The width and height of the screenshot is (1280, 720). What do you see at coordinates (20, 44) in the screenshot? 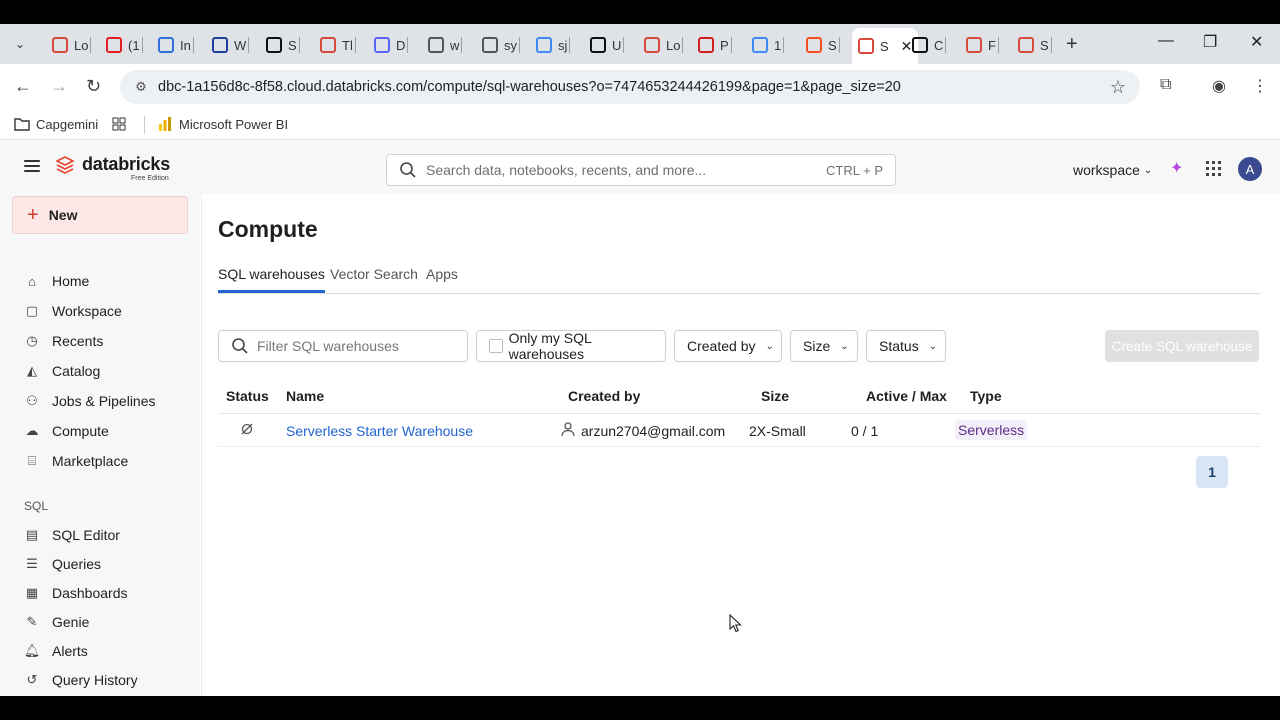
I see `tab-search-icon: ⌄` at bounding box center [20, 44].